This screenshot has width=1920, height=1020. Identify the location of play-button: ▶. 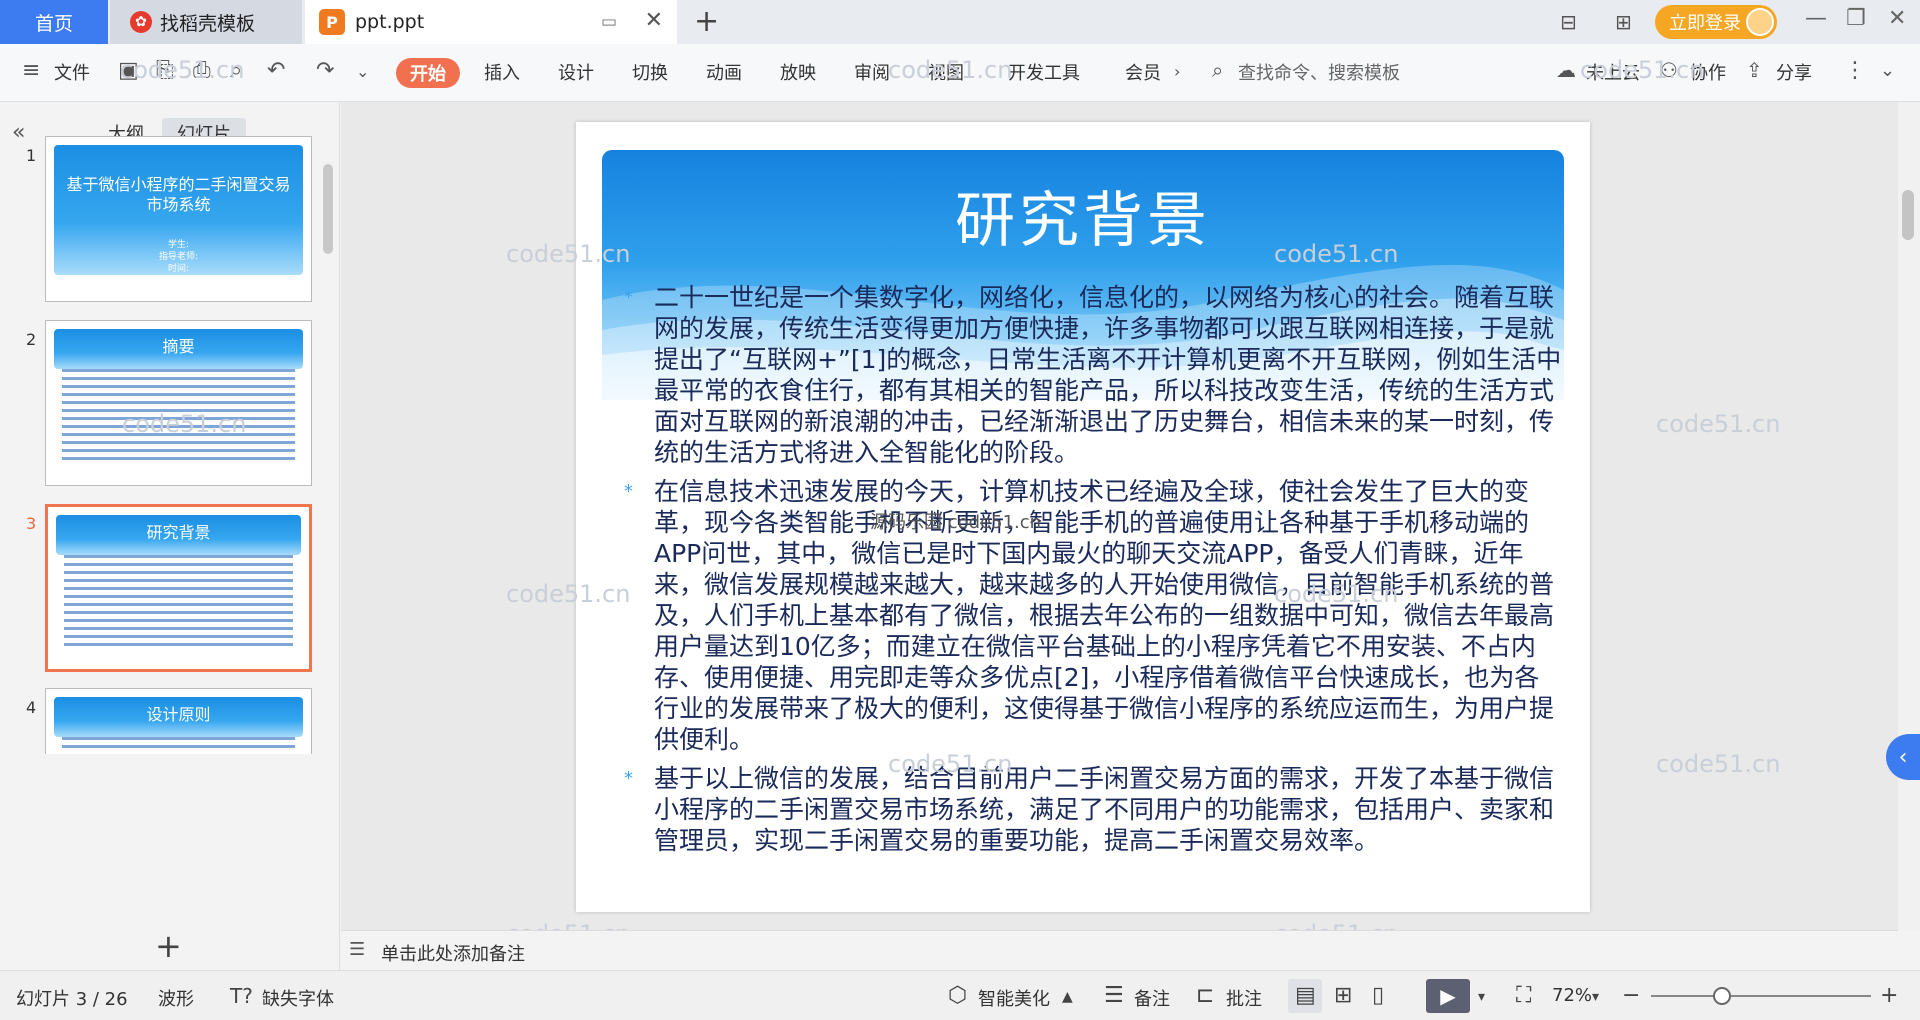
(1448, 996).